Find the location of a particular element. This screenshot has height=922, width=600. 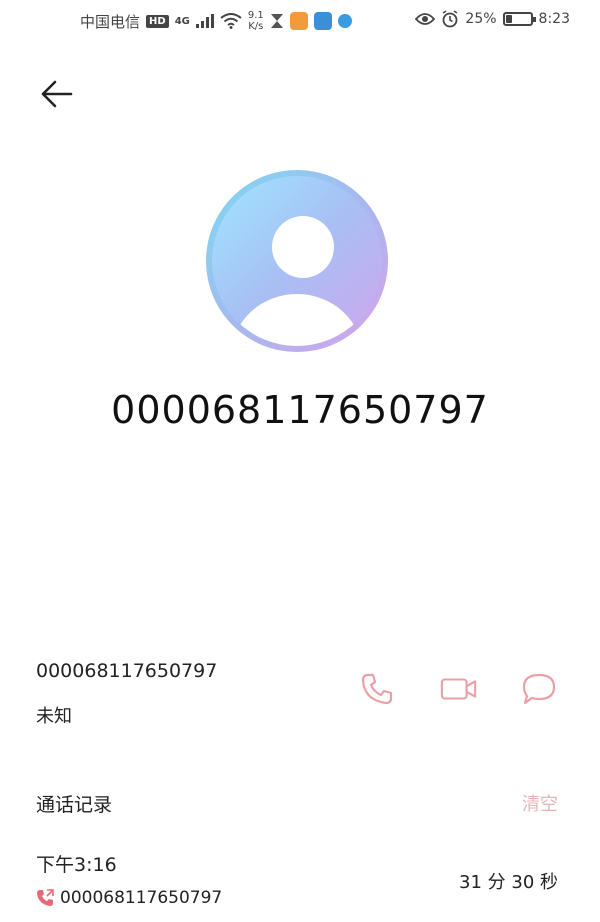

call-time: 下午3:16 is located at coordinates (76, 865).